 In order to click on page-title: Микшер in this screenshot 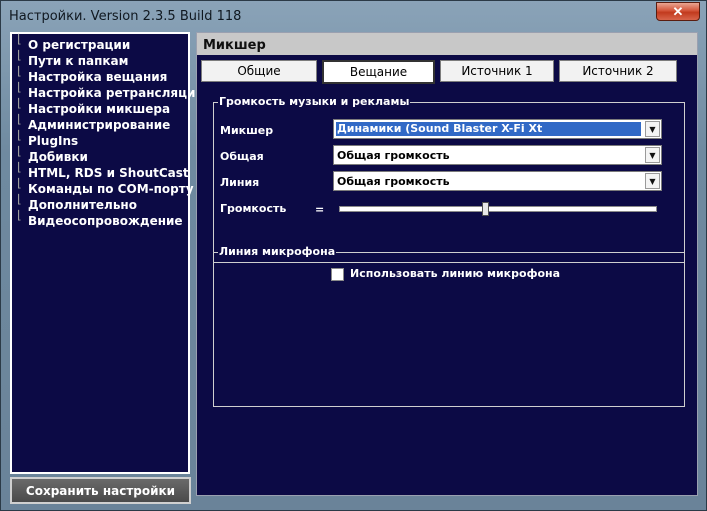, I will do `click(234, 45)`.